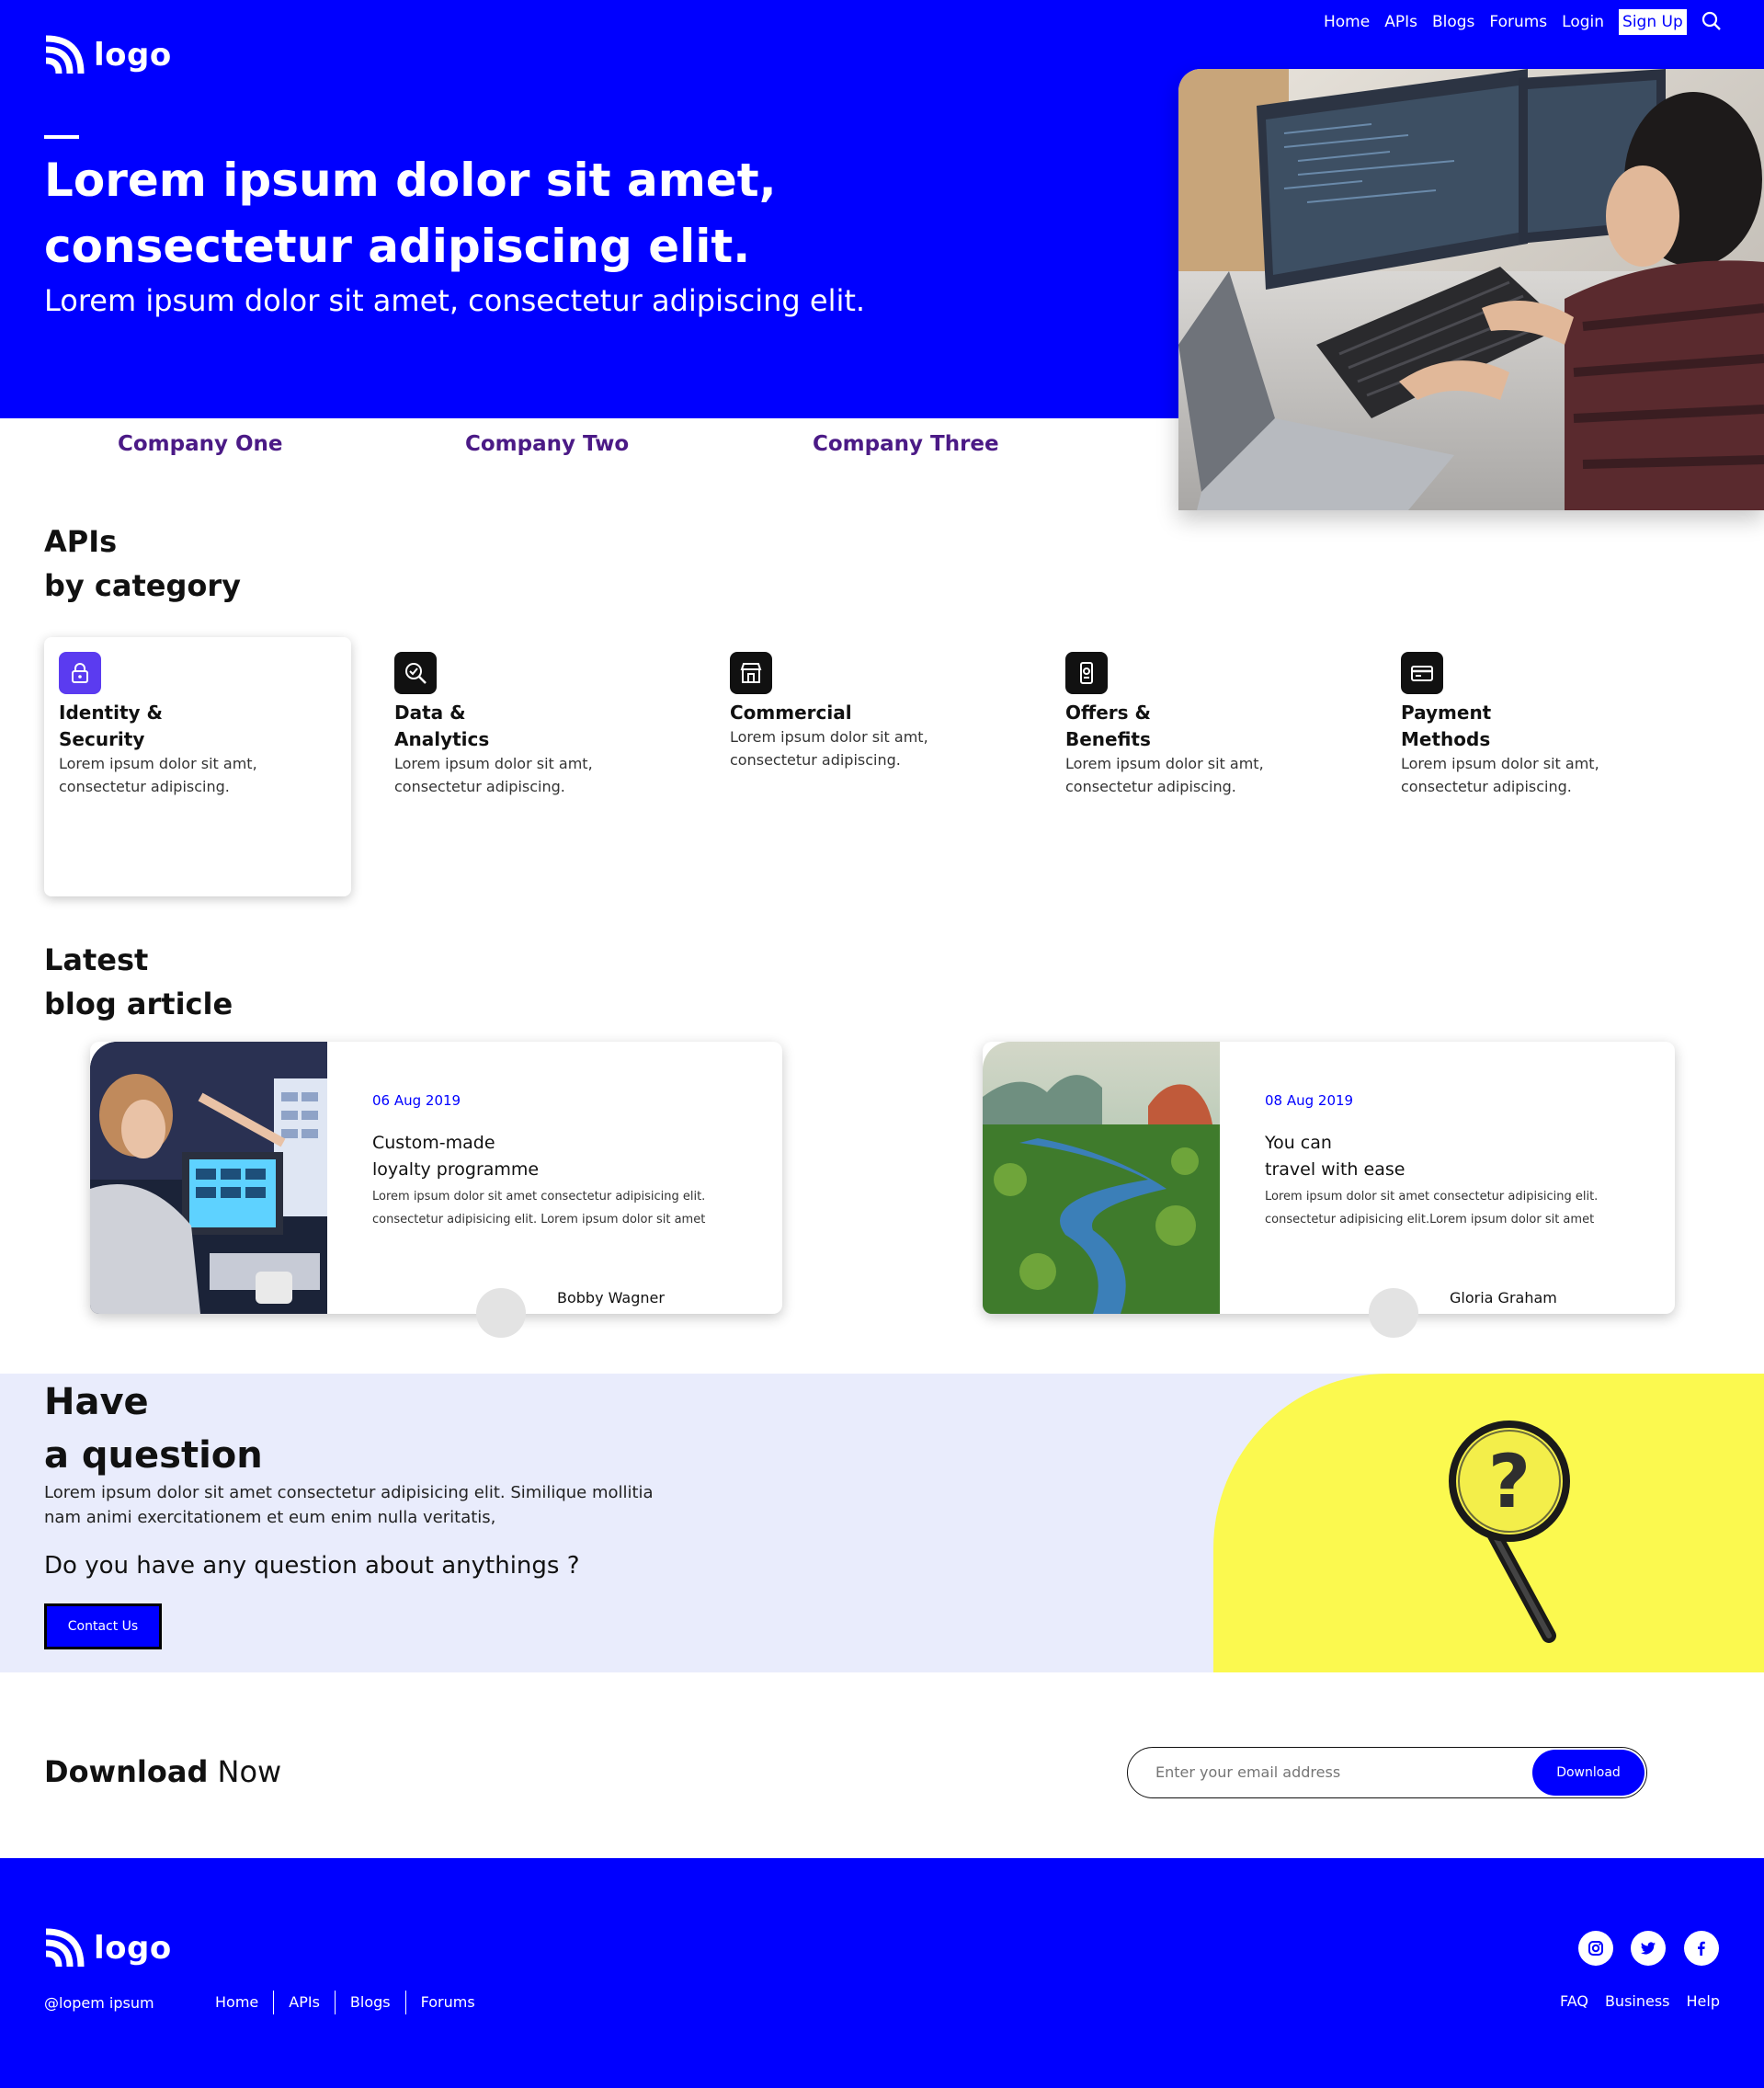 The height and width of the screenshot is (2088, 1764). I want to click on search-icon, so click(1712, 22).